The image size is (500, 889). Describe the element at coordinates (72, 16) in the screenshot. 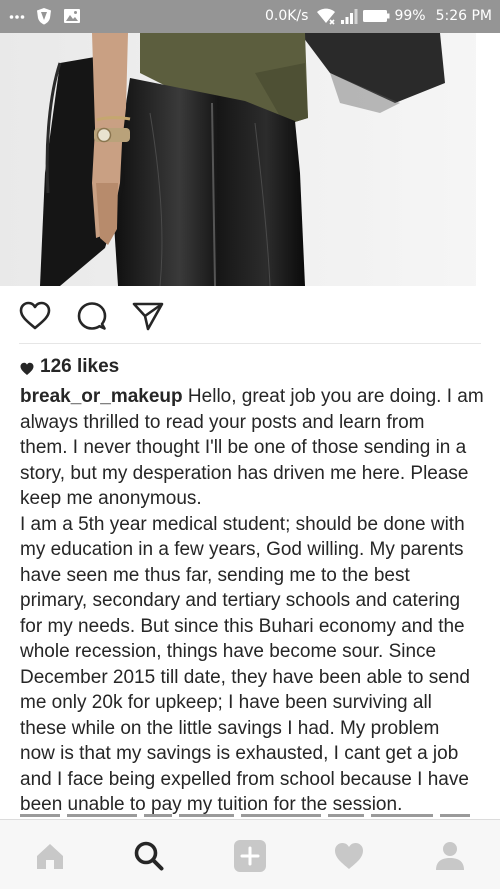

I see `image-icon` at that location.